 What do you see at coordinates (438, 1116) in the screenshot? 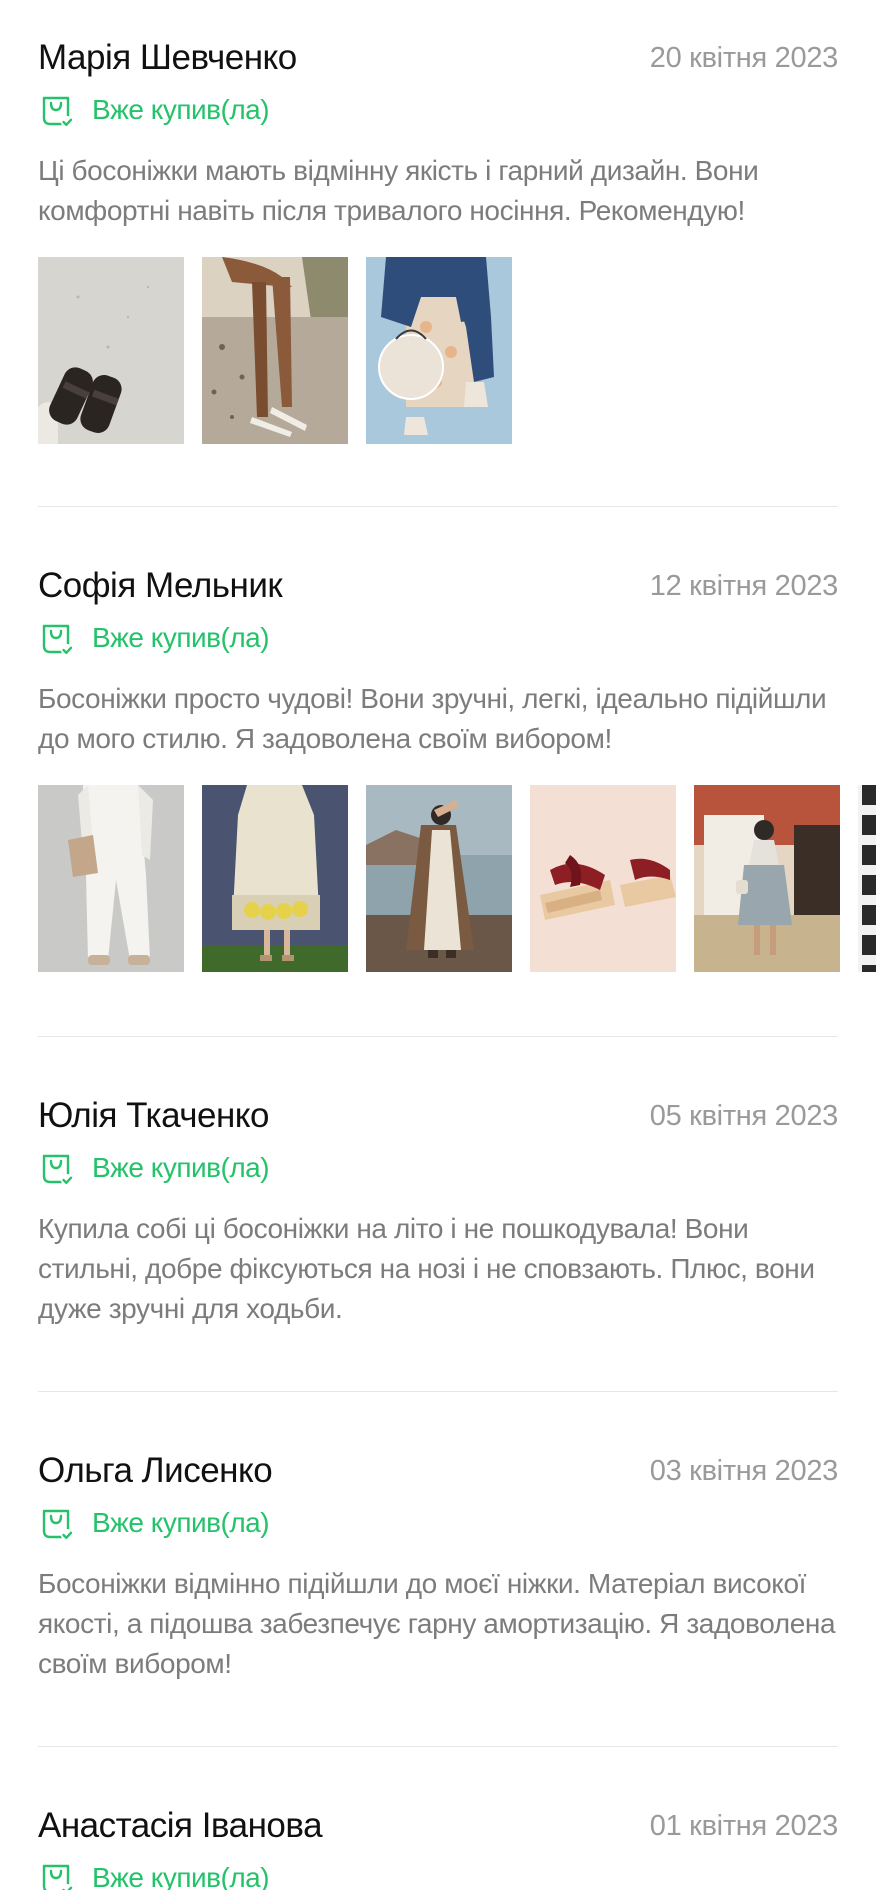
I see `review-header: Юлія Ткаченко 05 квітня 2023` at bounding box center [438, 1116].